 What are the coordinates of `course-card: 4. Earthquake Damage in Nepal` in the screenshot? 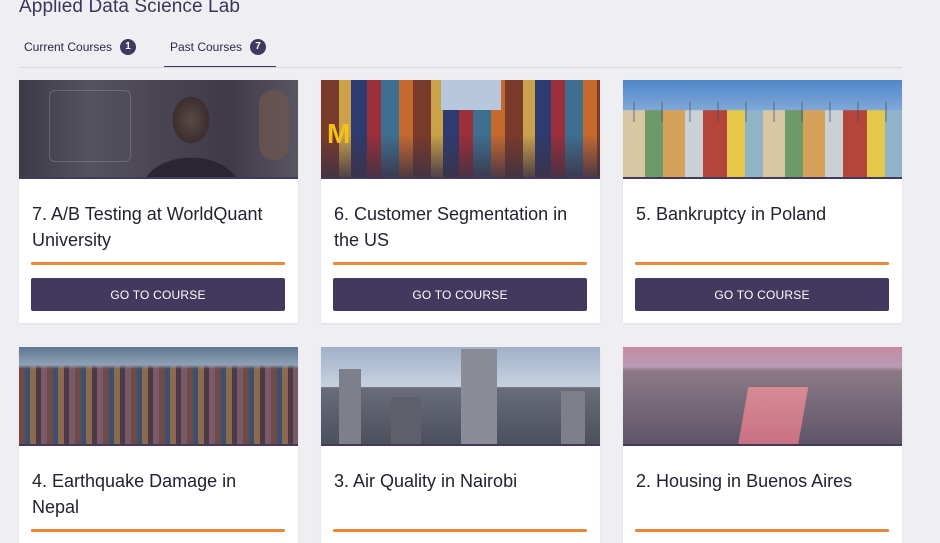 It's located at (158, 445).